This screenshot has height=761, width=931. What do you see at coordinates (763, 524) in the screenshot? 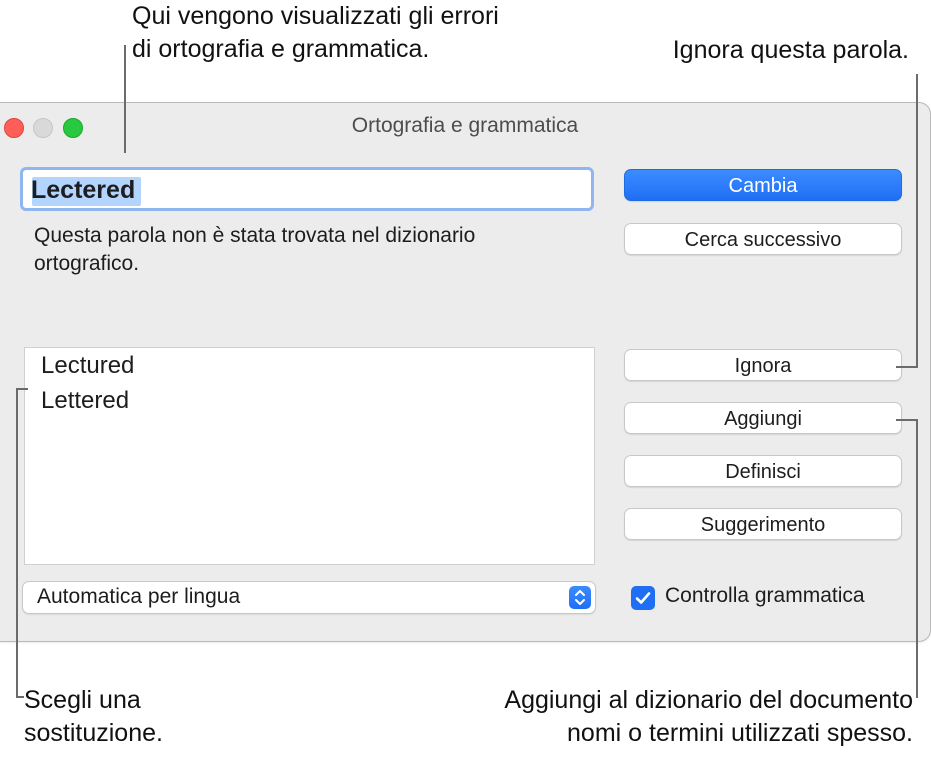
I see `guess-button: Suggerimento` at bounding box center [763, 524].